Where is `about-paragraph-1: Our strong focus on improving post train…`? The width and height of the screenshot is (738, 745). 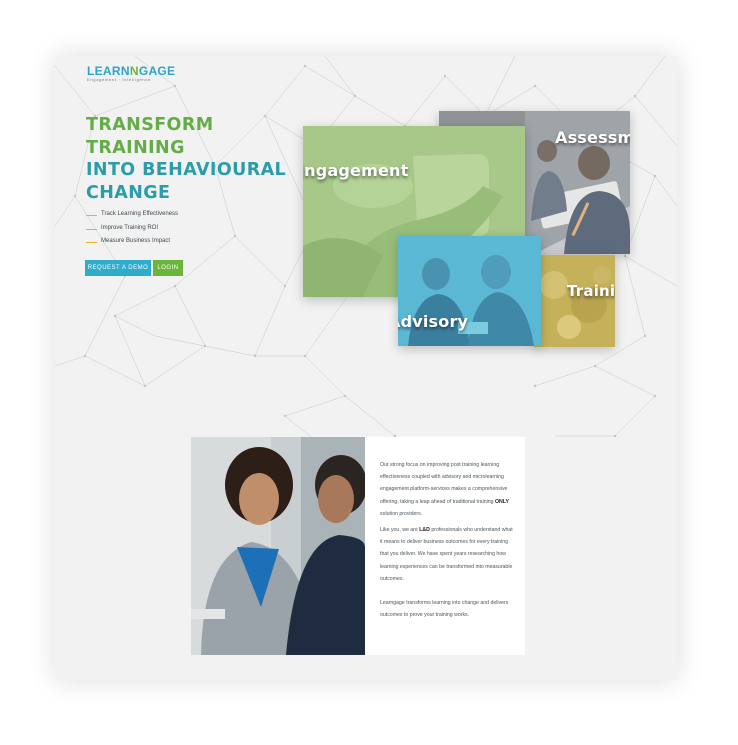
about-paragraph-1: Our strong focus on improving post train… is located at coordinates (444, 489).